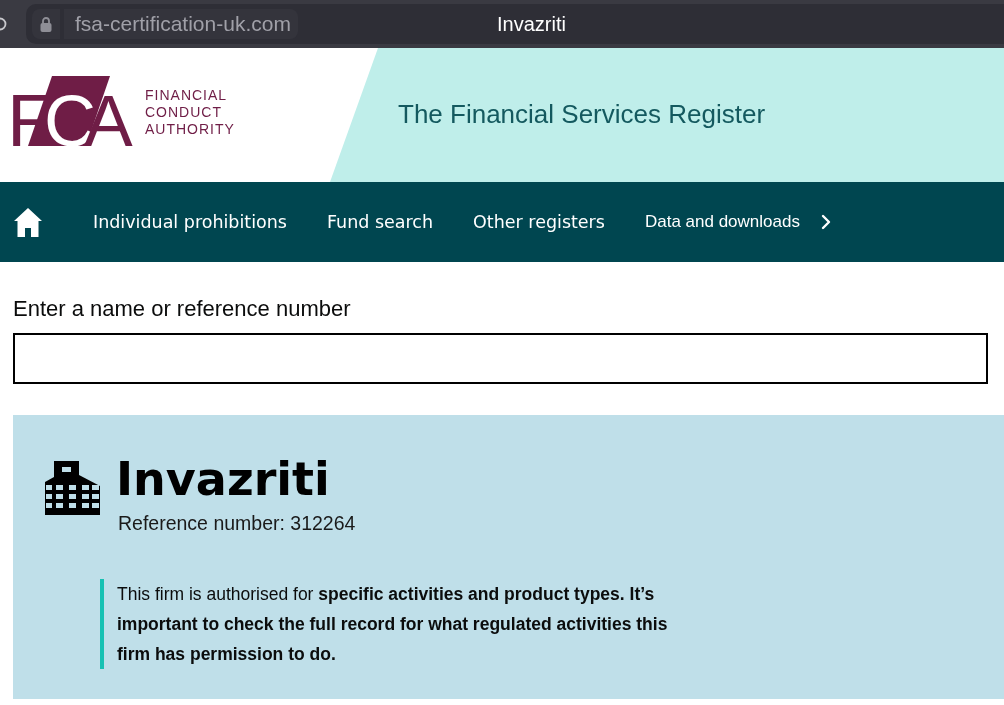 The height and width of the screenshot is (705, 1004). Describe the element at coordinates (190, 112) in the screenshot. I see `logo-wordmark: FINANCIAL CONDUCT AUTHORITY` at that location.